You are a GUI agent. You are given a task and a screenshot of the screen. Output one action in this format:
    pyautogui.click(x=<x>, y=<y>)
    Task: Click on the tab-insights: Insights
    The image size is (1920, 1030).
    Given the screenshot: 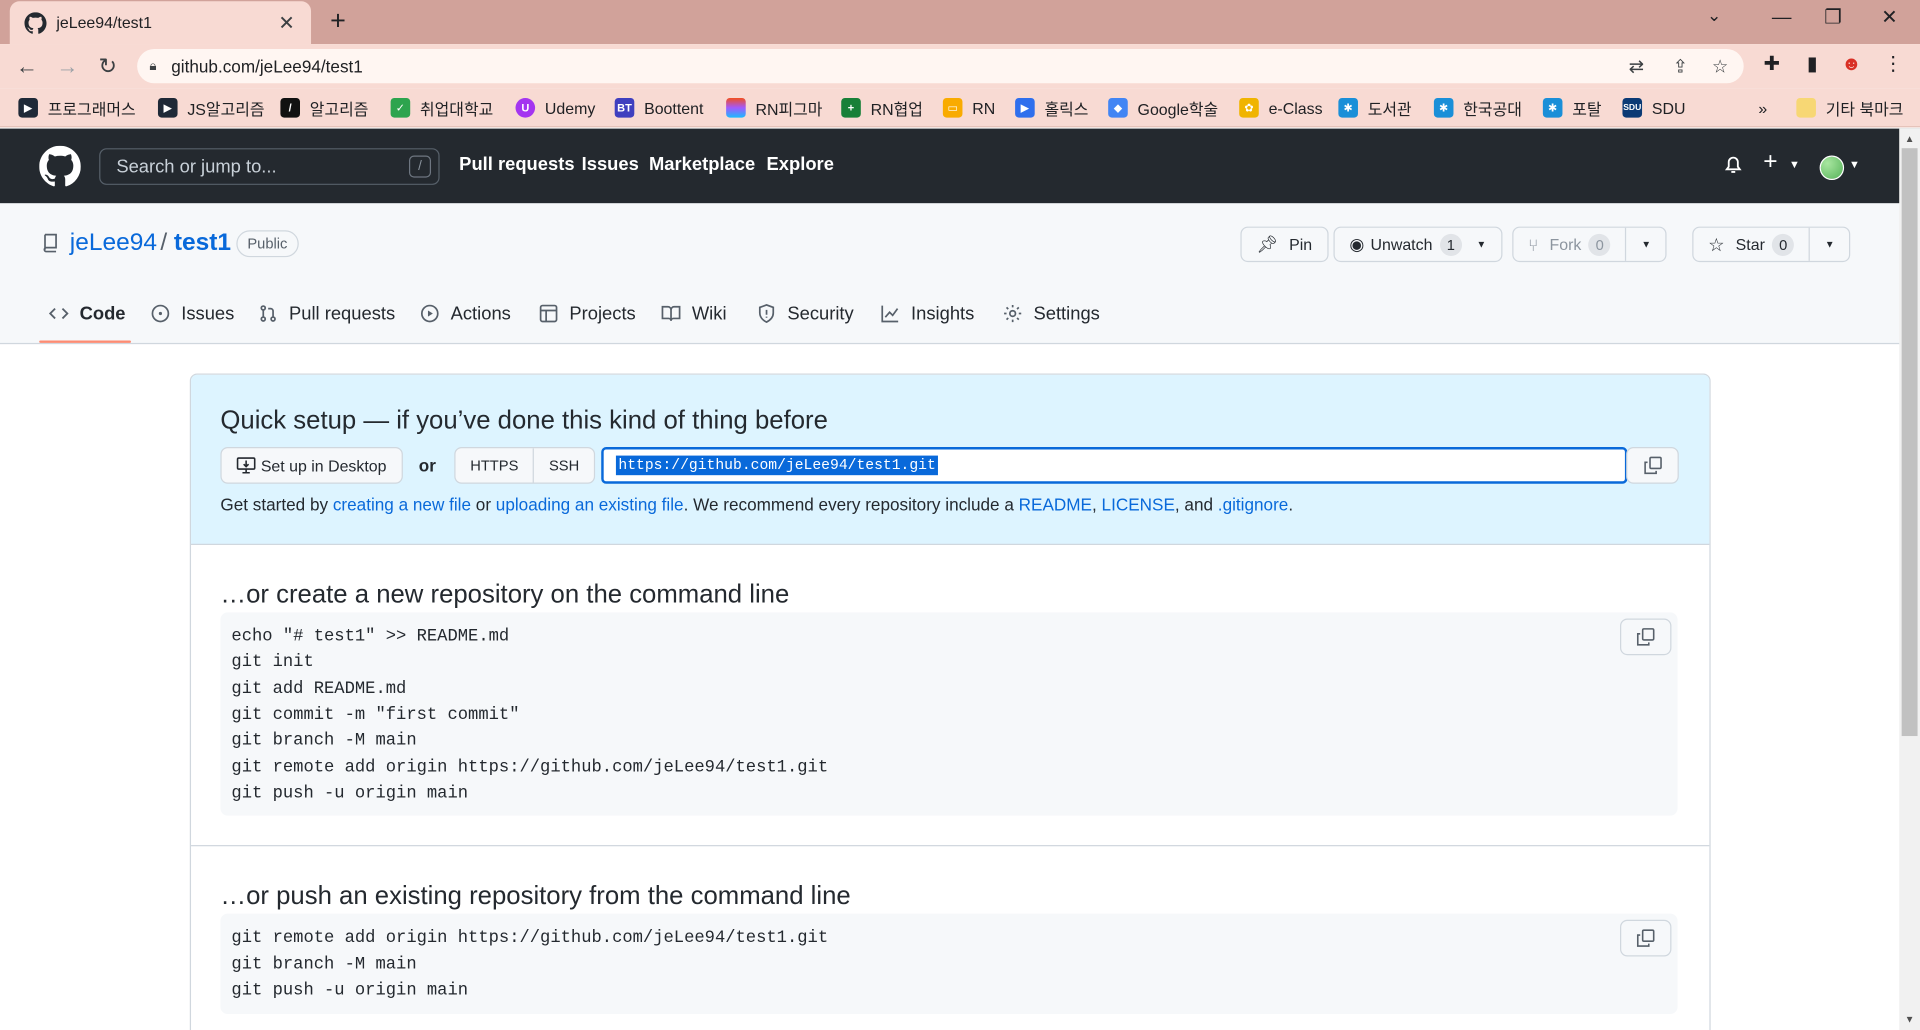 What is the action you would take?
    pyautogui.click(x=927, y=313)
    